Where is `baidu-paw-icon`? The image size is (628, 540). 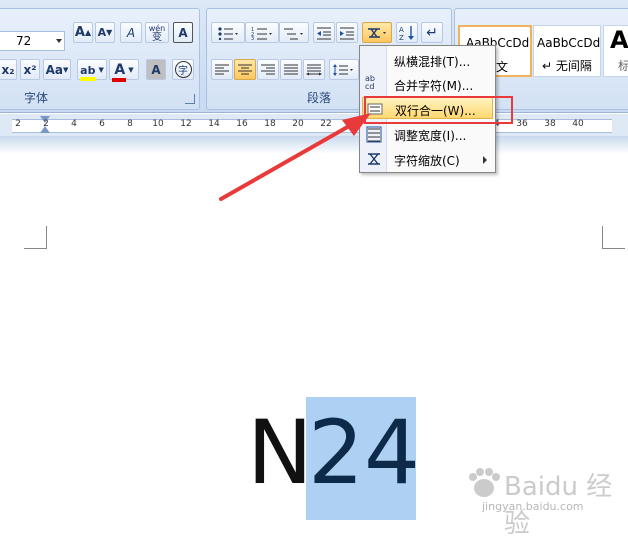
baidu-paw-icon is located at coordinates (484, 482).